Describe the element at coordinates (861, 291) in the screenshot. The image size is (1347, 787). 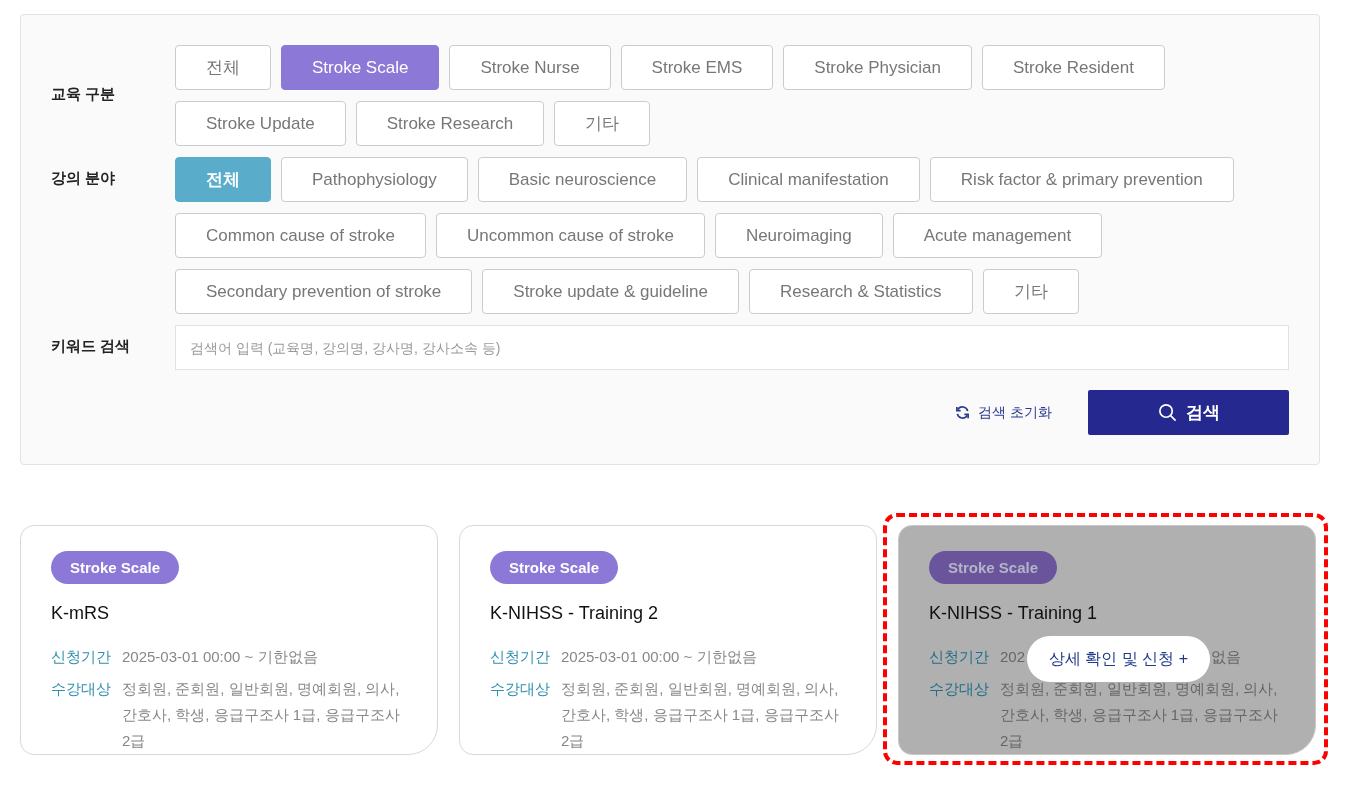
I see `filter-chip: Research & Statistics` at that location.